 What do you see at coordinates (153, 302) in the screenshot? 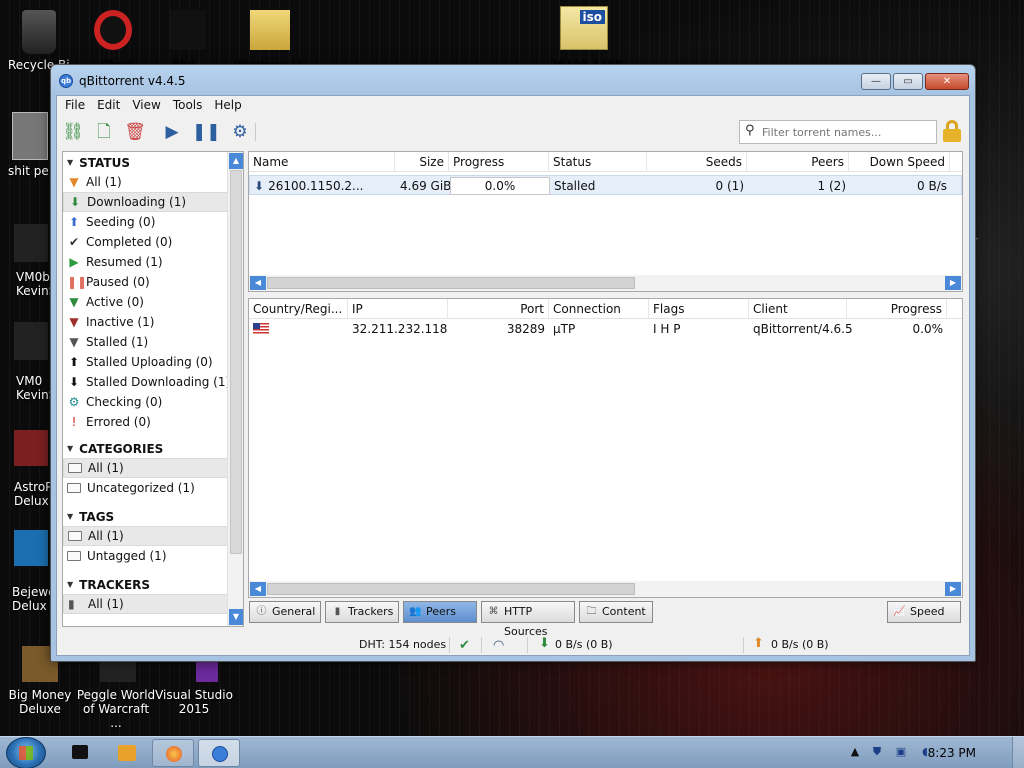
I see `status-filter-item: ▼ Active (0)` at bounding box center [153, 302].